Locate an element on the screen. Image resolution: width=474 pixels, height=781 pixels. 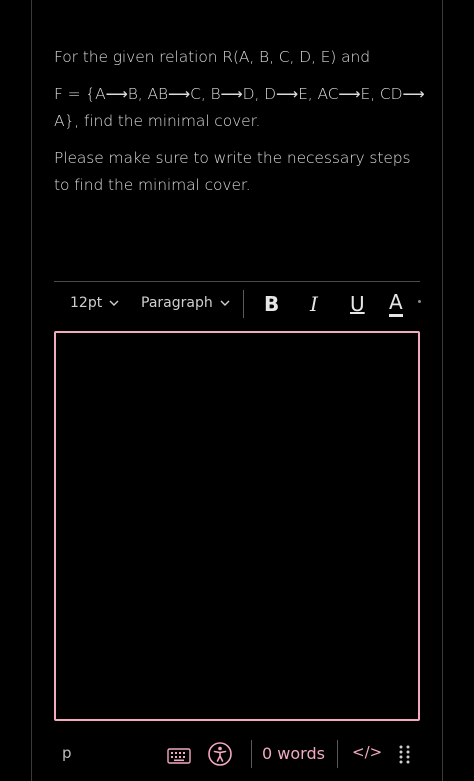
keyboard-icon is located at coordinates (179, 755).